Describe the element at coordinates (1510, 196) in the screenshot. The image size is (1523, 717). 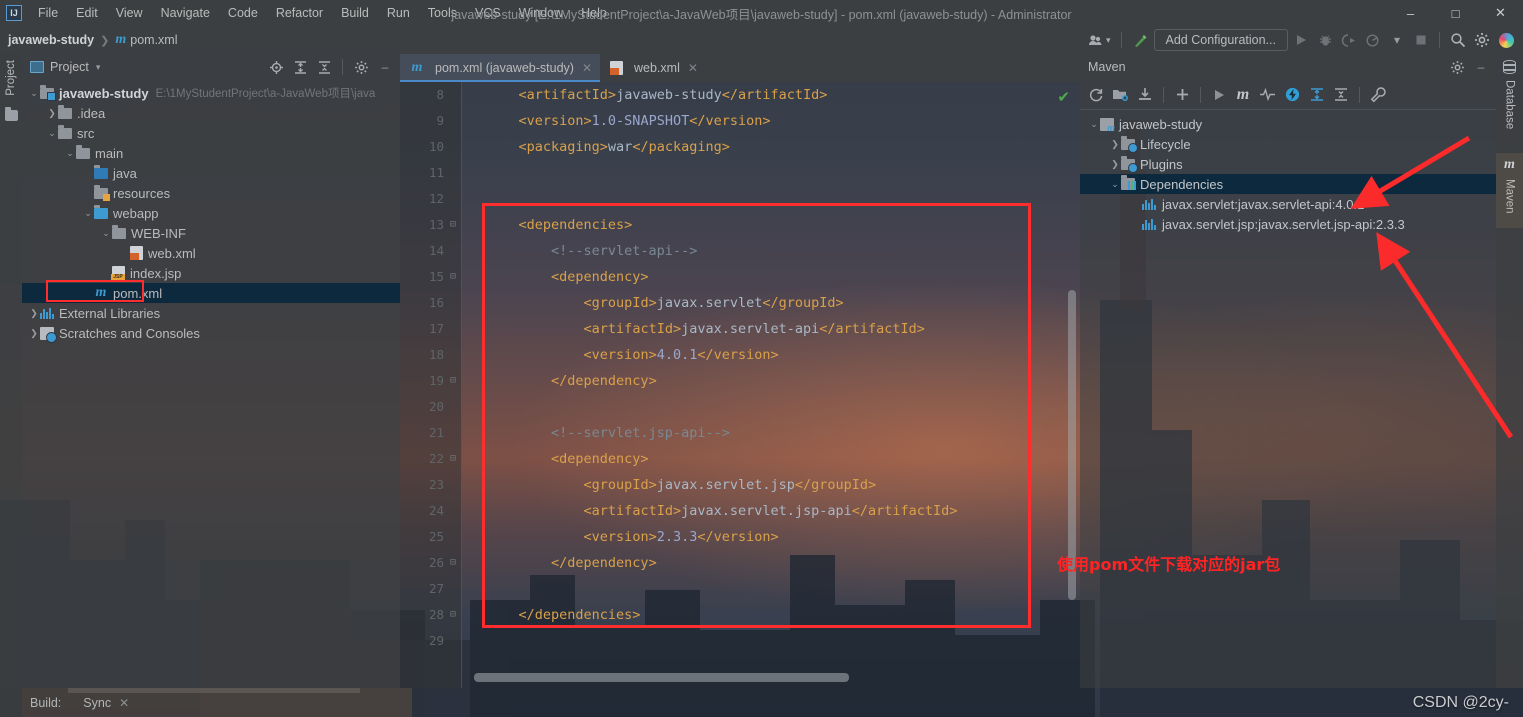
I see `tool-tab-maven: Maven` at that location.